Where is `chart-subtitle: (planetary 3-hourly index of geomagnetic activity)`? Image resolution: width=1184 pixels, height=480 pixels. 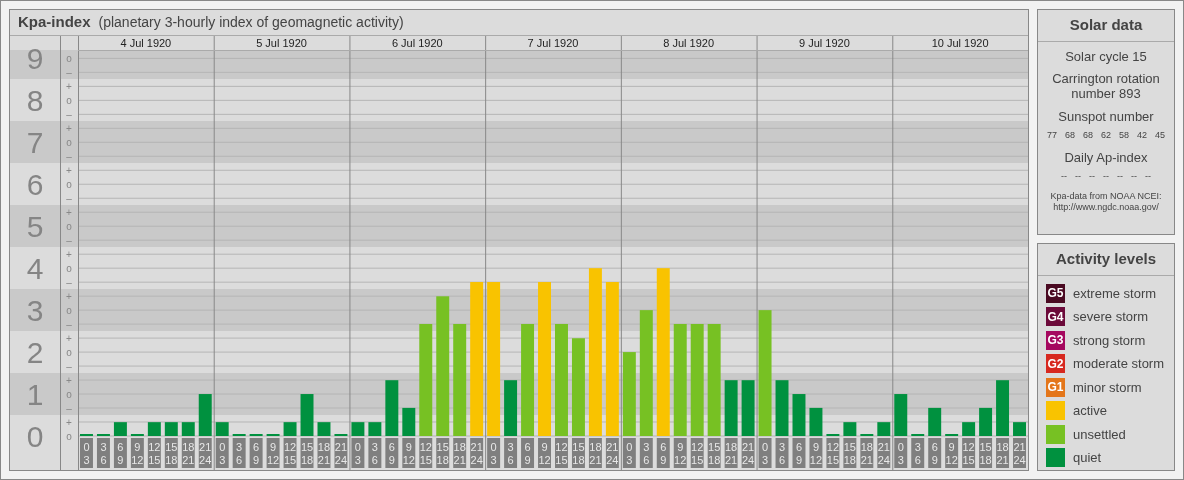
chart-subtitle: (planetary 3-hourly index of geomagnetic activity) is located at coordinates (251, 22).